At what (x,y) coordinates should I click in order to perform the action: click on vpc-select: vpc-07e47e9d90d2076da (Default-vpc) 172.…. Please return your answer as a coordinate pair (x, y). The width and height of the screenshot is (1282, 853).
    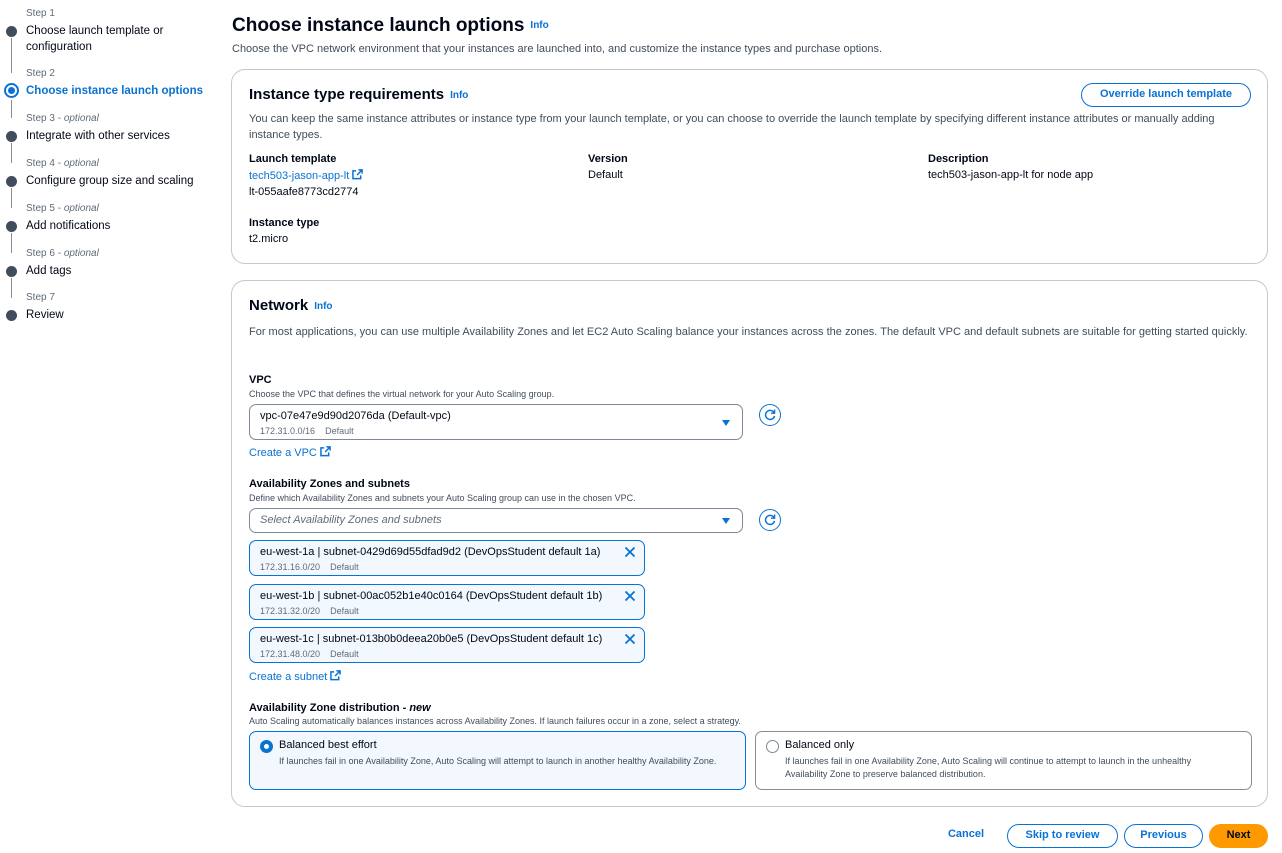
    Looking at the image, I should click on (496, 422).